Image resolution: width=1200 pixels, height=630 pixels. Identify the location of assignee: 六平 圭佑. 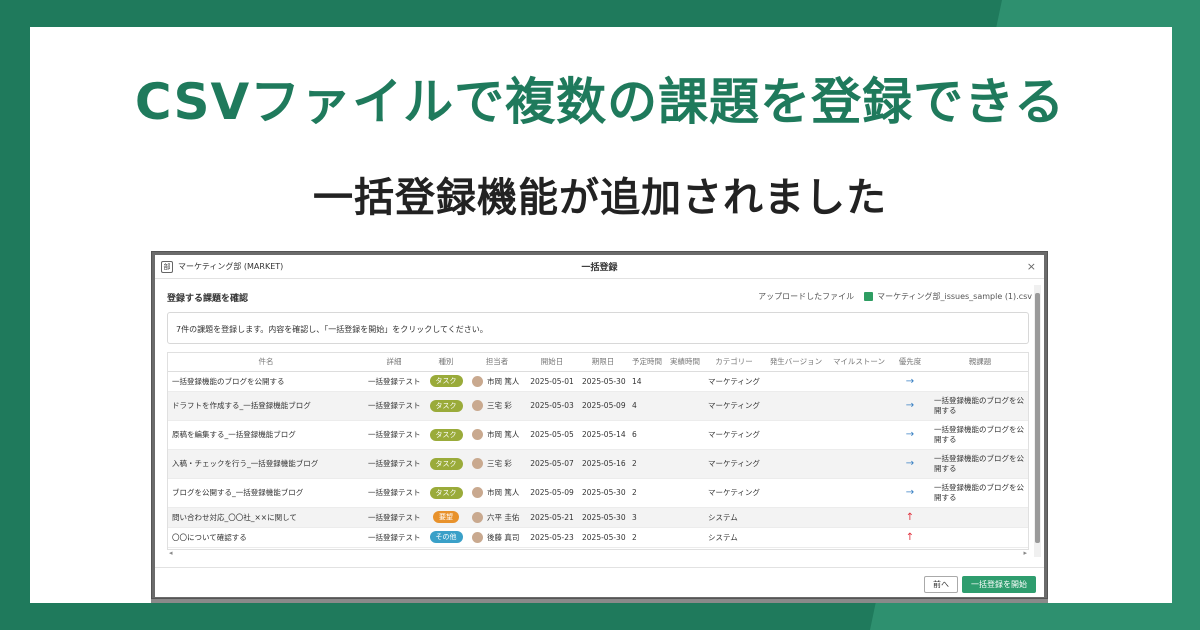
(497, 517).